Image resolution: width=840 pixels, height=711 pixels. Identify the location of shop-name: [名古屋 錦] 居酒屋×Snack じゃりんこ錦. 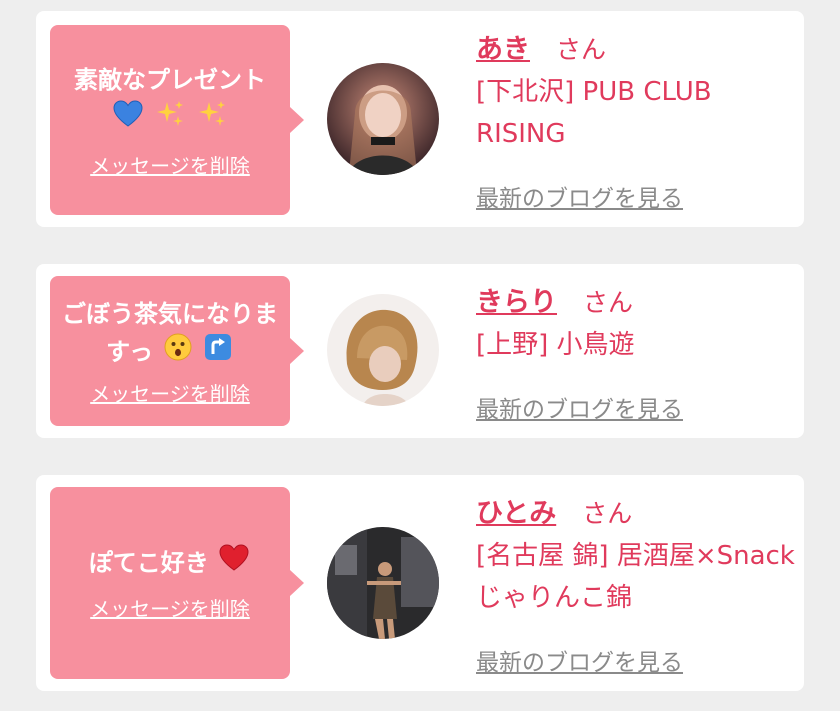
(635, 577).